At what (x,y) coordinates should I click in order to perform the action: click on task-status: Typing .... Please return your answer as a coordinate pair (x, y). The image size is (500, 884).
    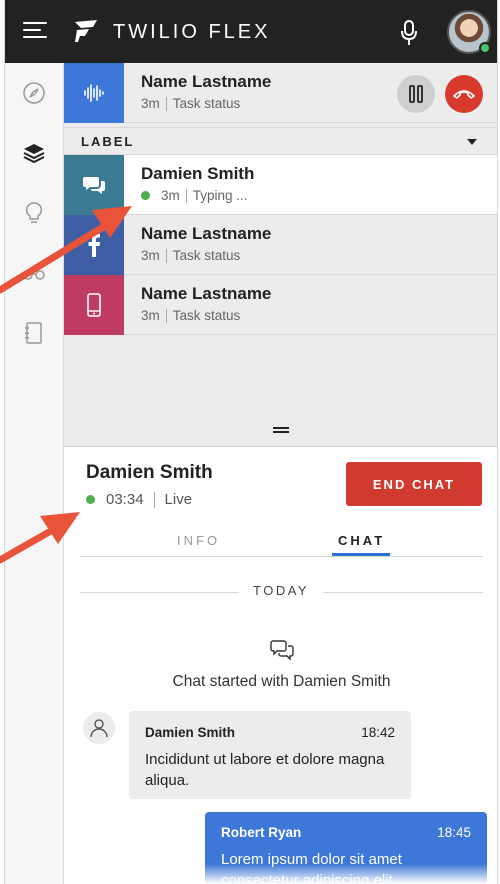
    Looking at the image, I should click on (220, 195).